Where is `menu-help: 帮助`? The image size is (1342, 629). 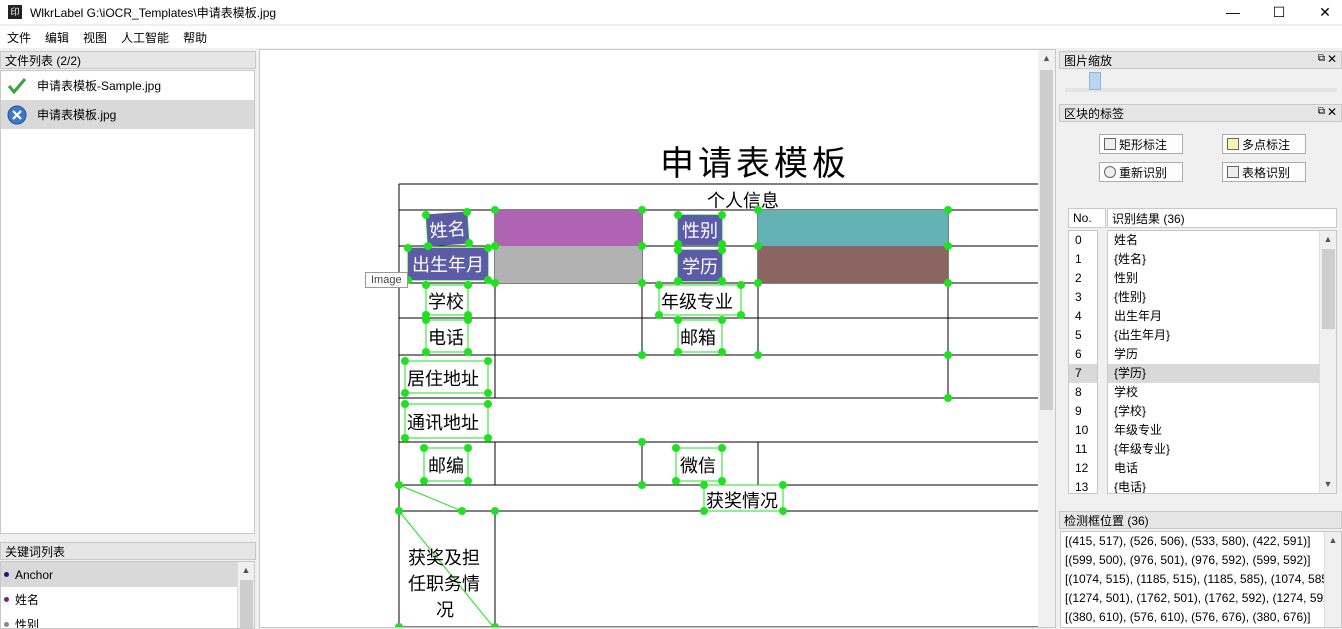
menu-help: 帮助 is located at coordinates (195, 37).